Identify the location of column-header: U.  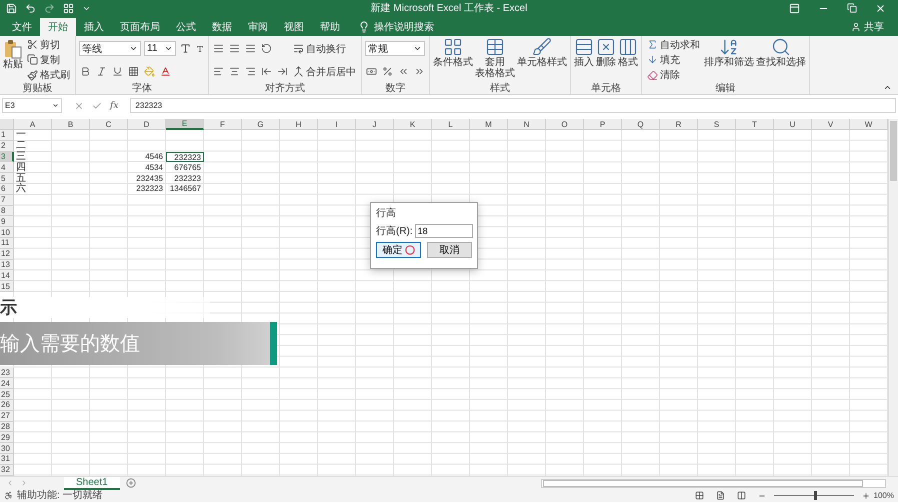
(793, 124).